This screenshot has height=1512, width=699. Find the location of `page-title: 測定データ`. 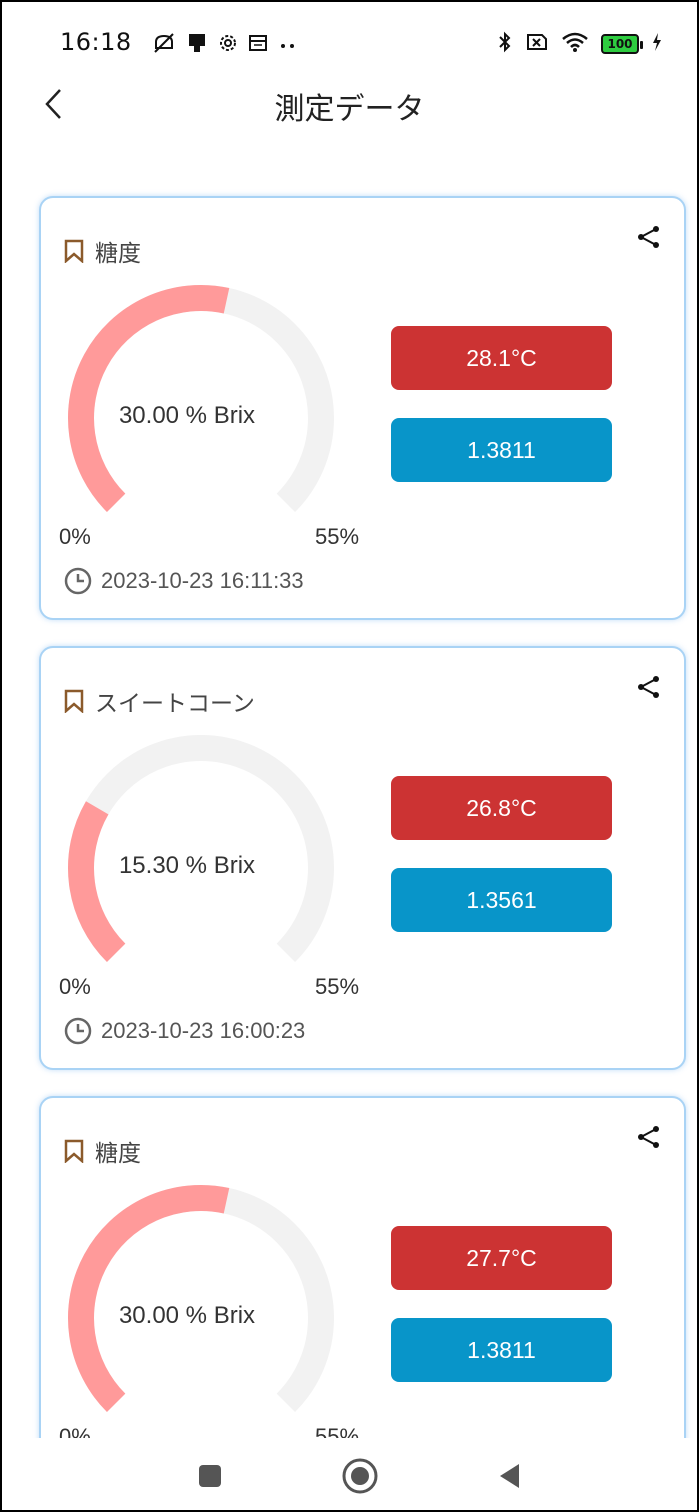

page-title: 測定データ is located at coordinates (349, 109).